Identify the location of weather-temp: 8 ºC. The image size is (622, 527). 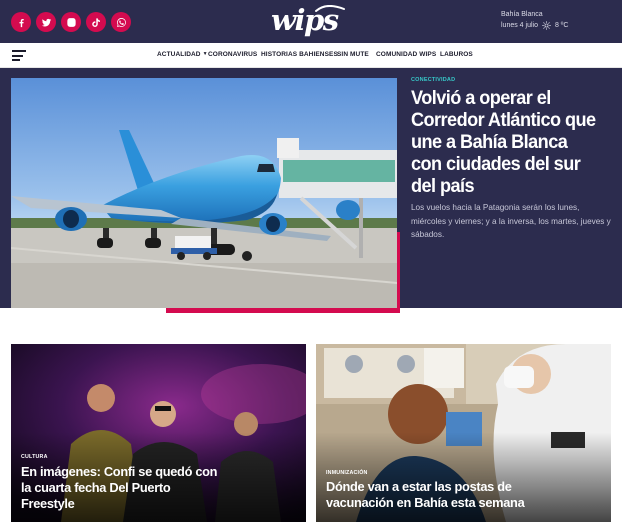
(561, 25).